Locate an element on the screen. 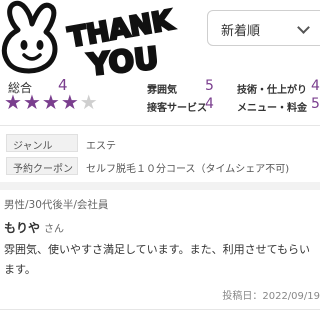  chevron-down-icon is located at coordinates (303, 27).